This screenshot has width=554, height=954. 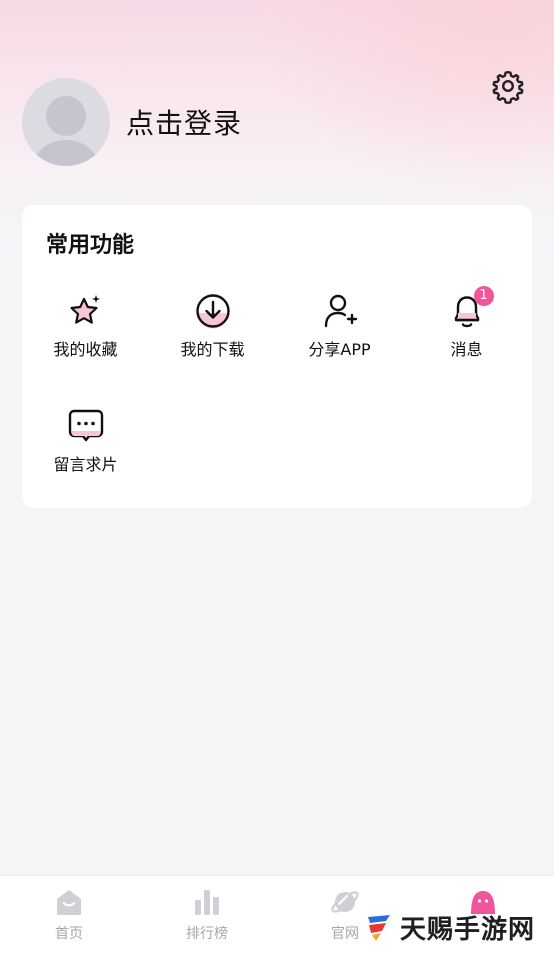 I want to click on function-favorites: 我的收藏, so click(x=85, y=326).